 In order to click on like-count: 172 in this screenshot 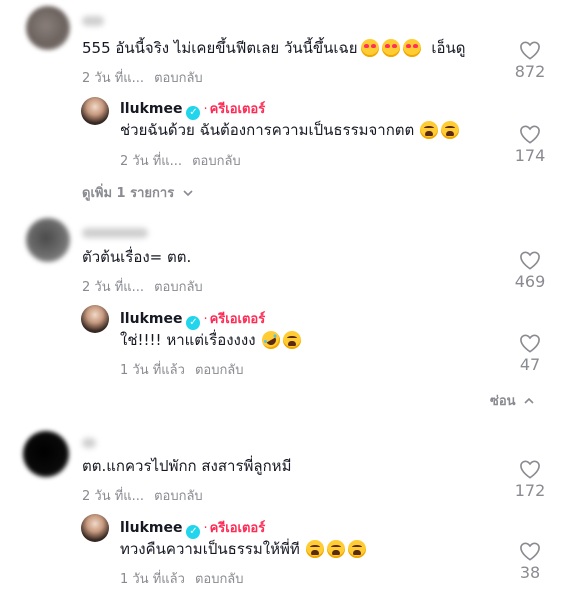, I will do `click(530, 490)`.